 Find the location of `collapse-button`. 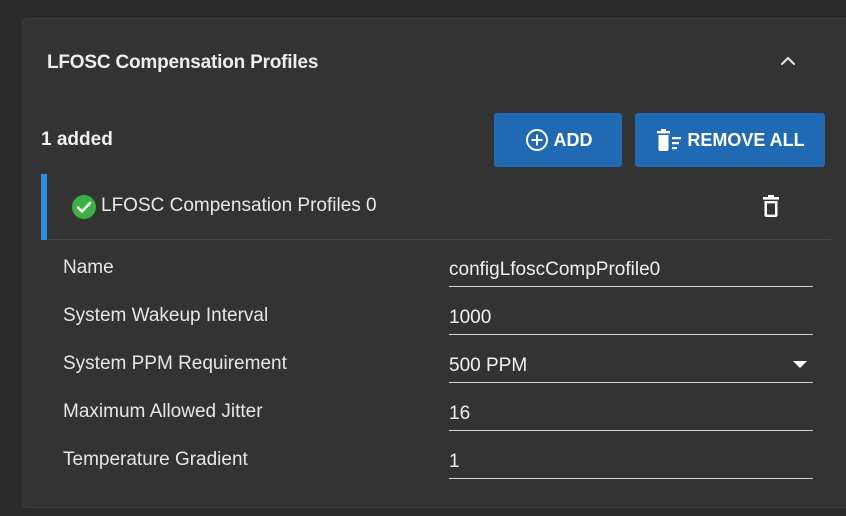

collapse-button is located at coordinates (788, 61).